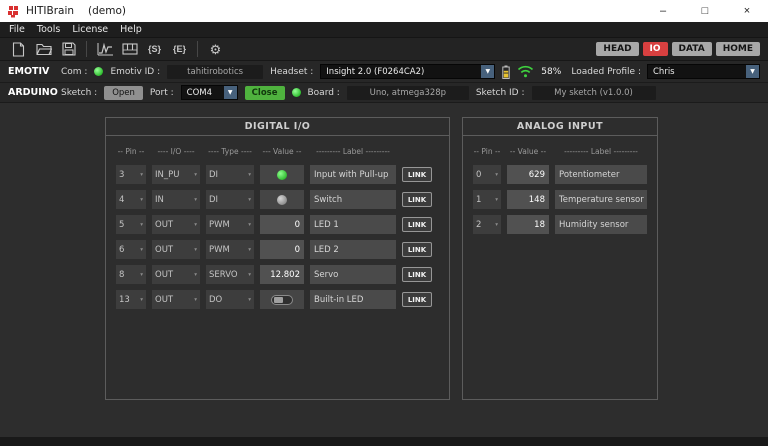 The image size is (768, 446). I want to click on app-logo-icon, so click(13, 11).